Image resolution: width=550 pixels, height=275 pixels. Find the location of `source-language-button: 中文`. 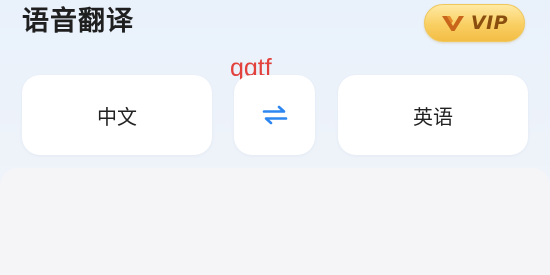

source-language-button: 中文 is located at coordinates (117, 115).